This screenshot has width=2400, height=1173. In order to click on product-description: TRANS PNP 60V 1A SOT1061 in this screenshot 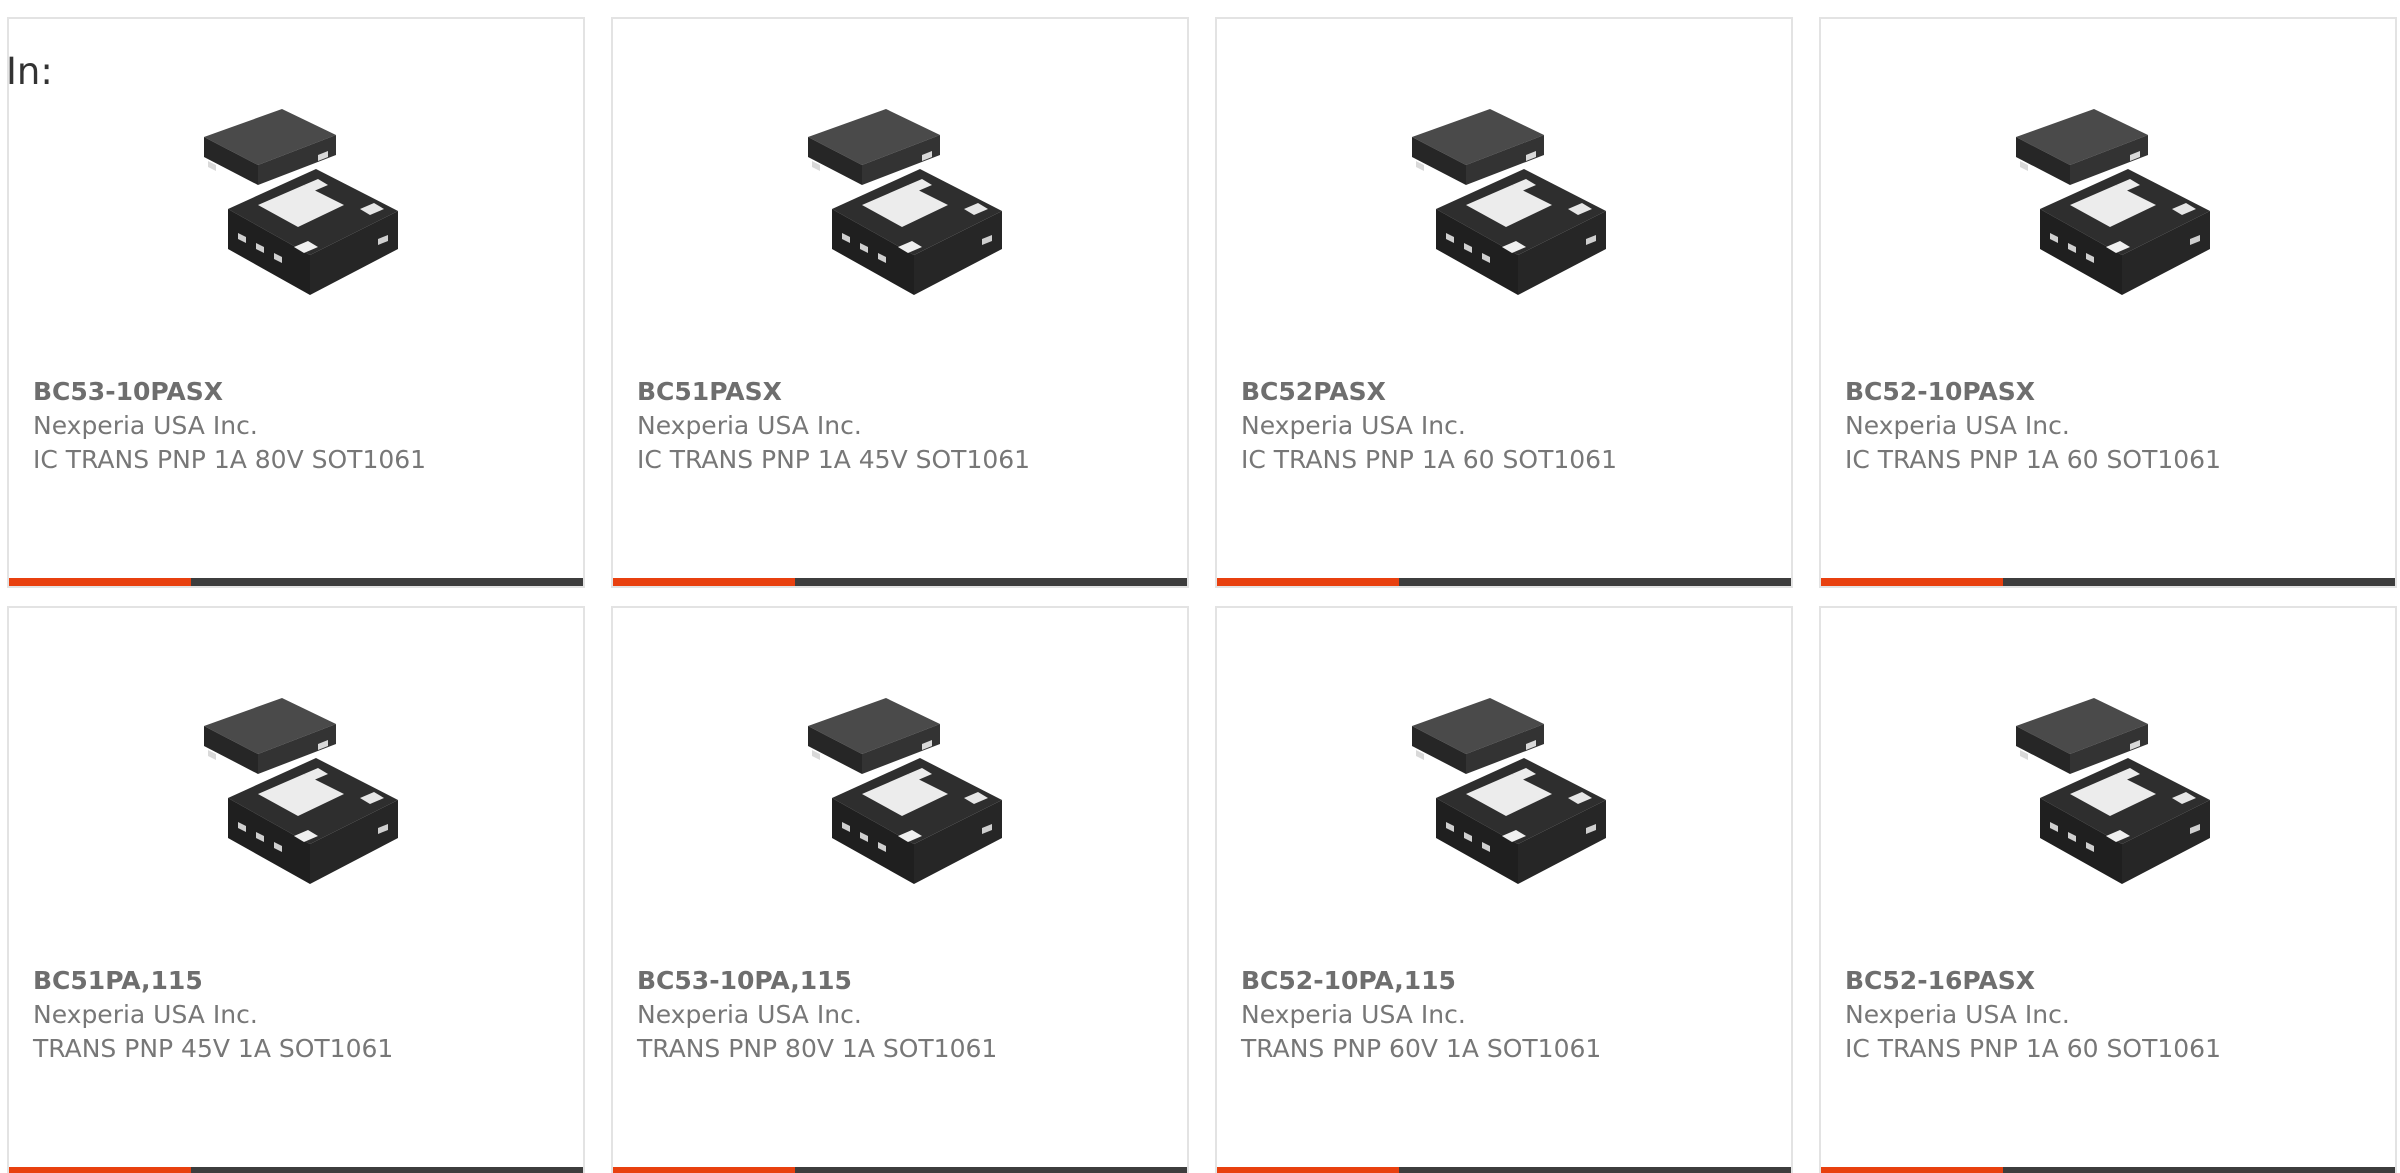, I will do `click(1421, 1048)`.